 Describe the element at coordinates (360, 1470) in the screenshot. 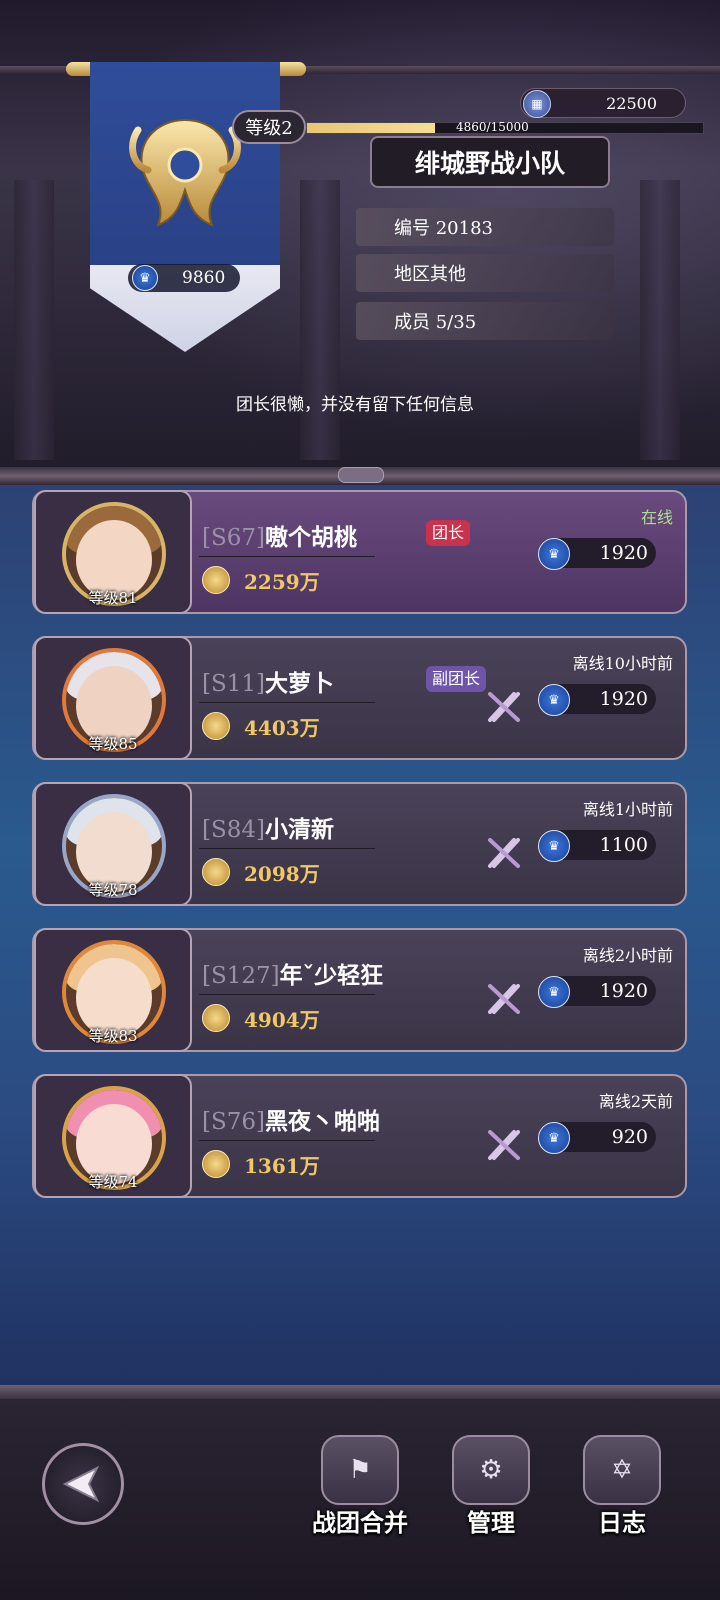

I see `merge-icon: ⚑` at that location.